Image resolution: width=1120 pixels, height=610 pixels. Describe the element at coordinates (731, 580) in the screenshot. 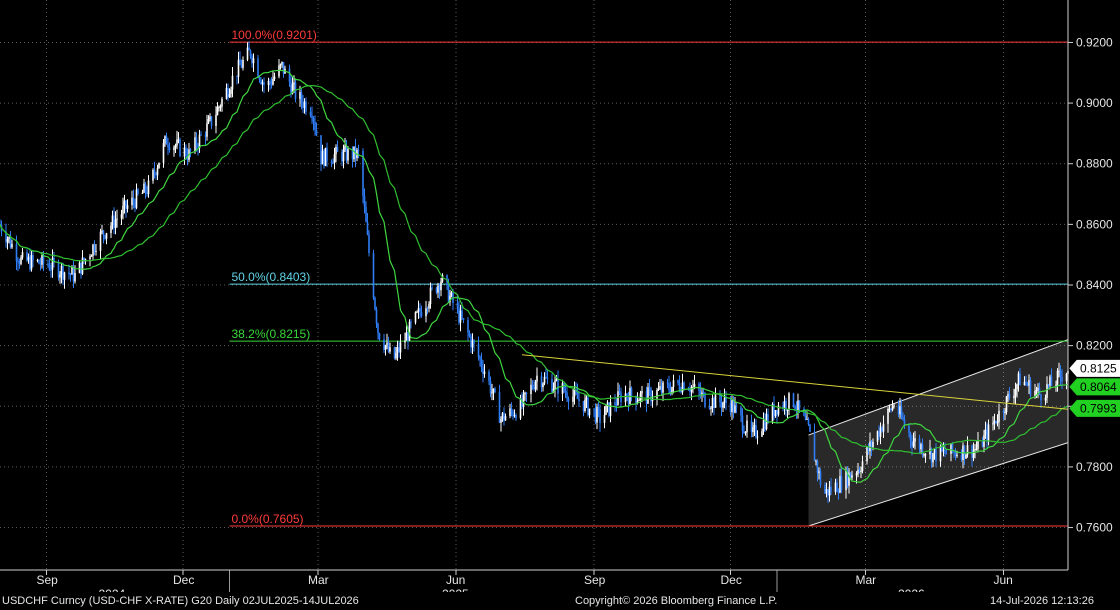

I see `month-label: Dec` at that location.